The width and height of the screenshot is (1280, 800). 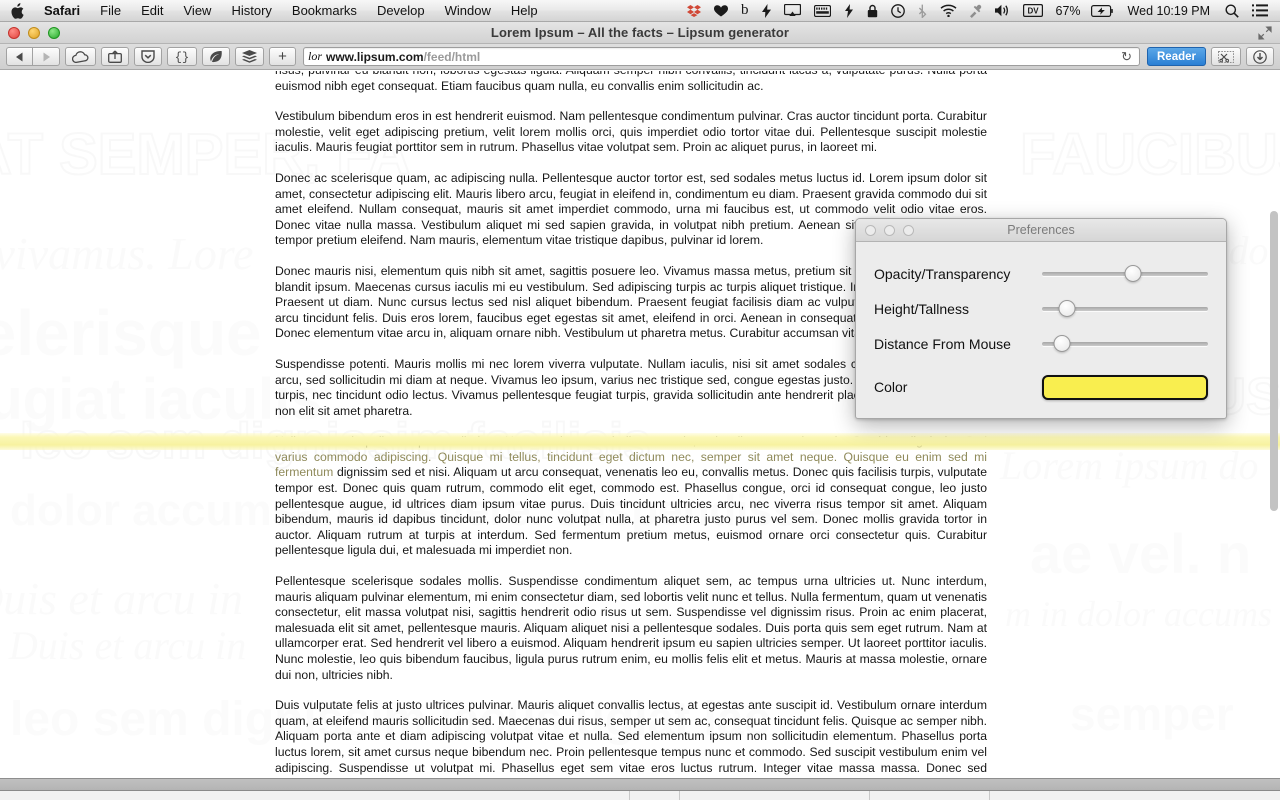 What do you see at coordinates (46, 56) in the screenshot?
I see `forward-button` at bounding box center [46, 56].